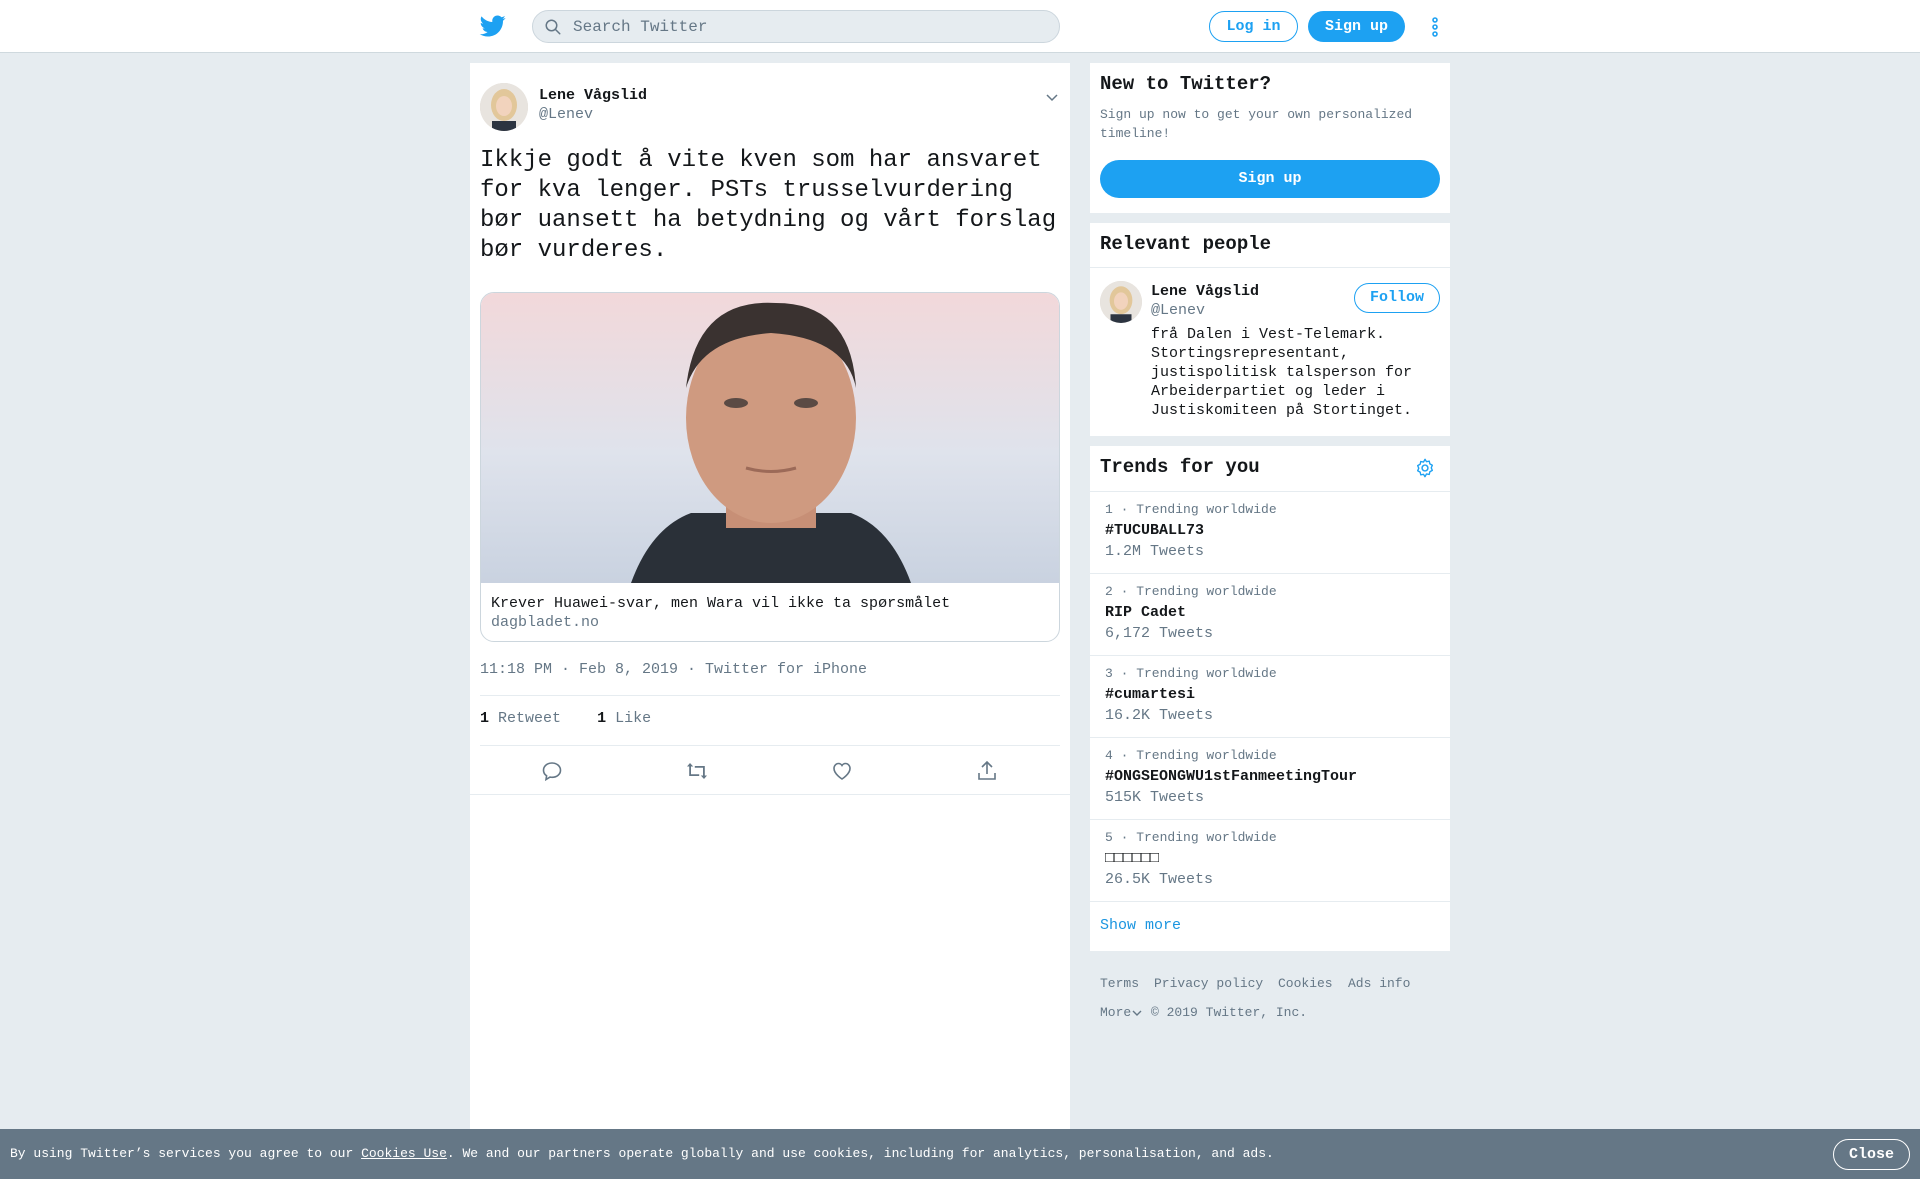 The height and width of the screenshot is (1179, 1920). I want to click on share-icon, so click(987, 771).